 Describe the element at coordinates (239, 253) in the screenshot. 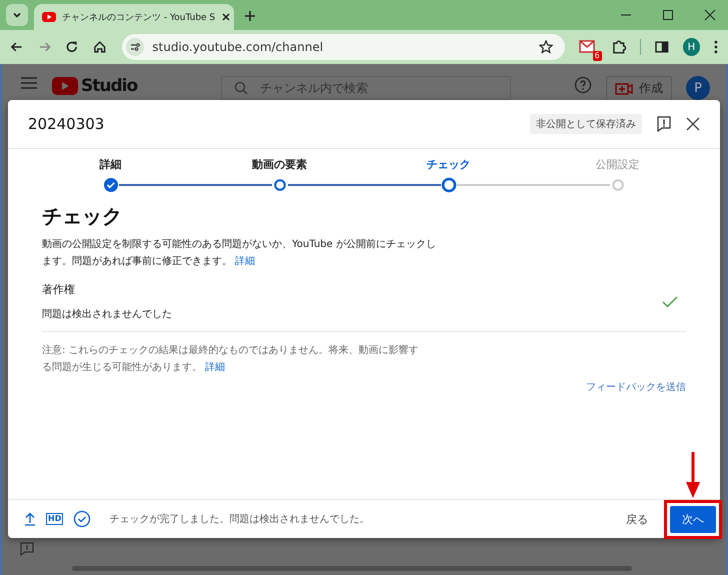

I see `description-text: 動画の公開設定を制限する可能性のある問題がないか、YouTube が公開前にチェックします。問題があれば事前に修正できます。 詳細` at that location.